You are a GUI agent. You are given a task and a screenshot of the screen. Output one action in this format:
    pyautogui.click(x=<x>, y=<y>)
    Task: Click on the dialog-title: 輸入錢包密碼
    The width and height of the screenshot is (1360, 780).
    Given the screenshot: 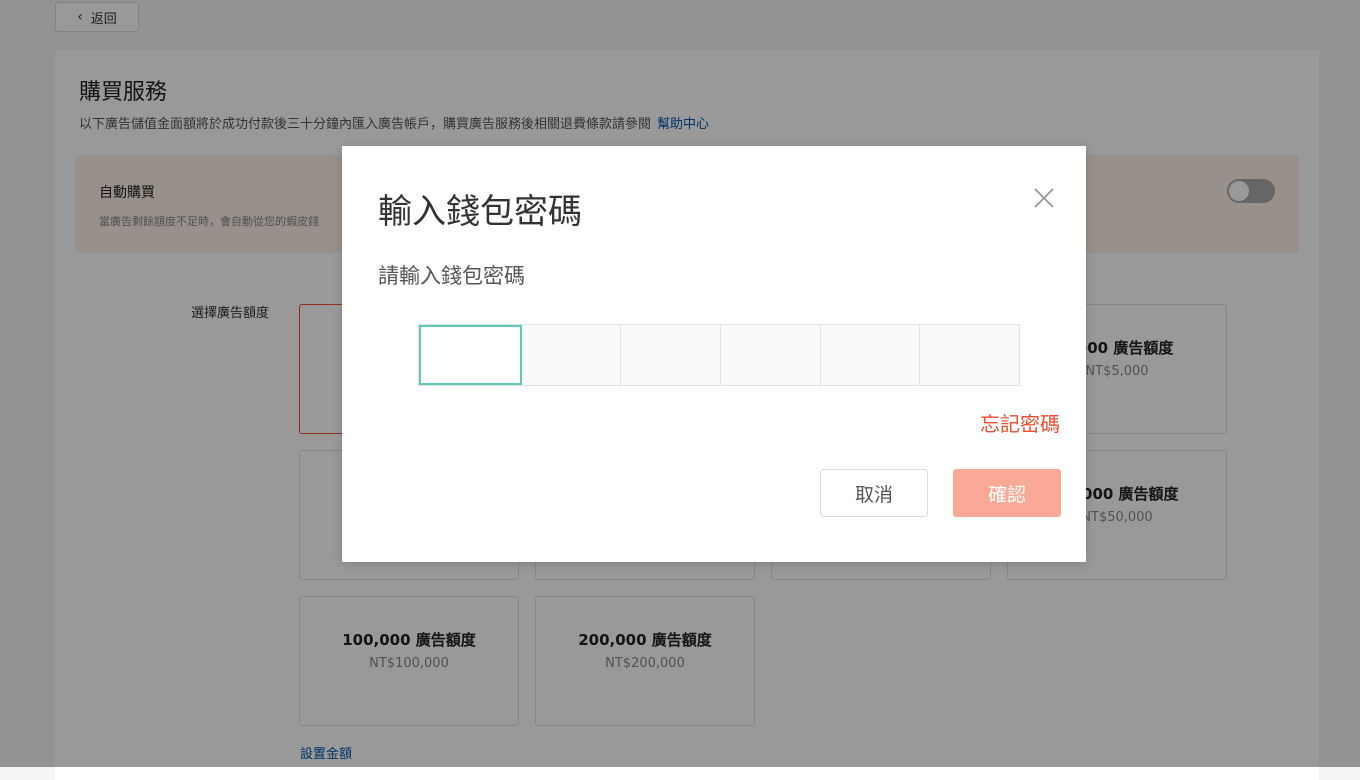 What is the action you would take?
    pyautogui.click(x=480, y=212)
    